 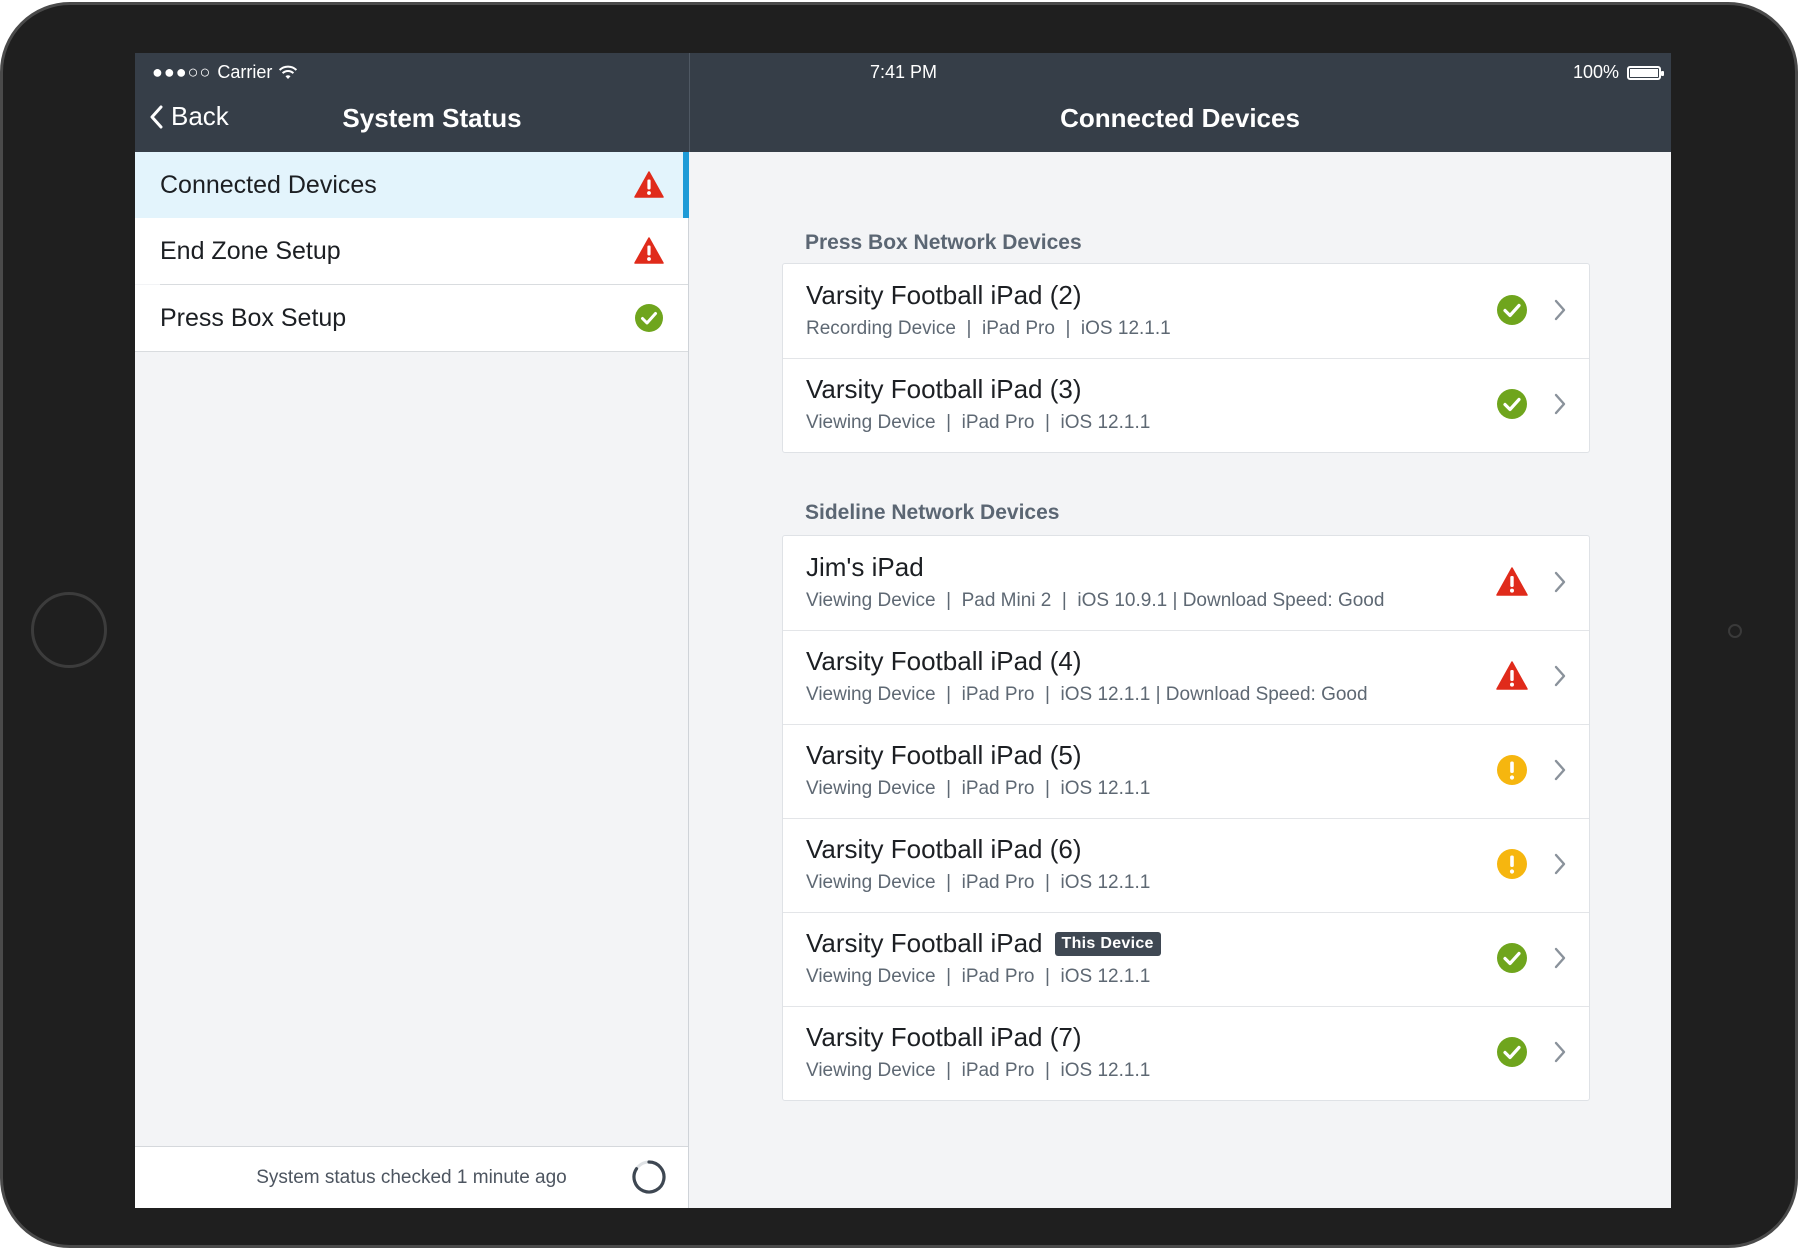 What do you see at coordinates (69, 630) in the screenshot?
I see `home-button` at bounding box center [69, 630].